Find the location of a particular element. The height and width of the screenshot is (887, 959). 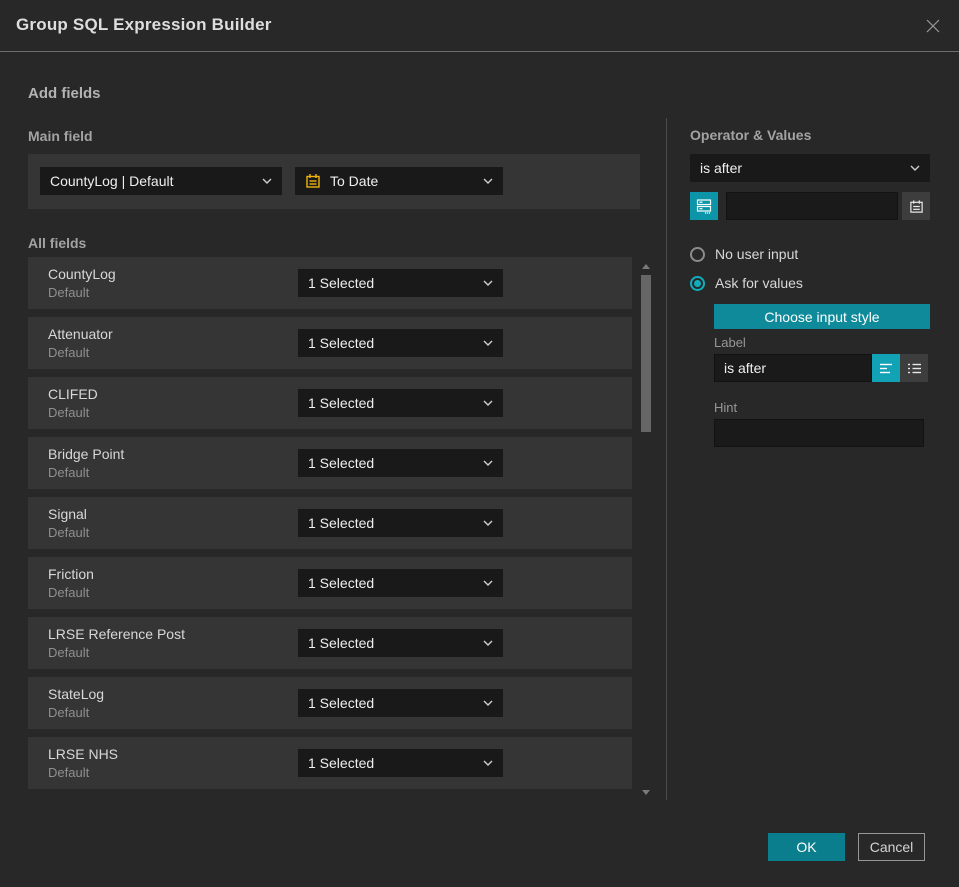

radio-no-user-input: No user input is located at coordinates (744, 254).